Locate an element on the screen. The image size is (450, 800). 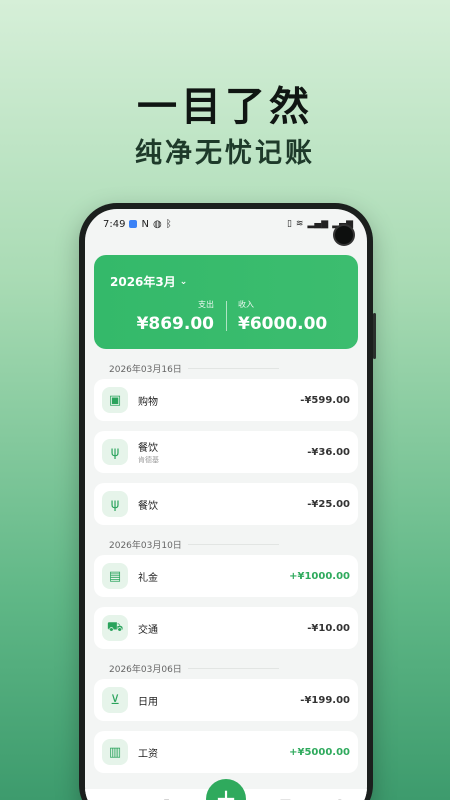
list-item: ⊻ 日用 -¥199.00 is located at coordinates (226, 700).